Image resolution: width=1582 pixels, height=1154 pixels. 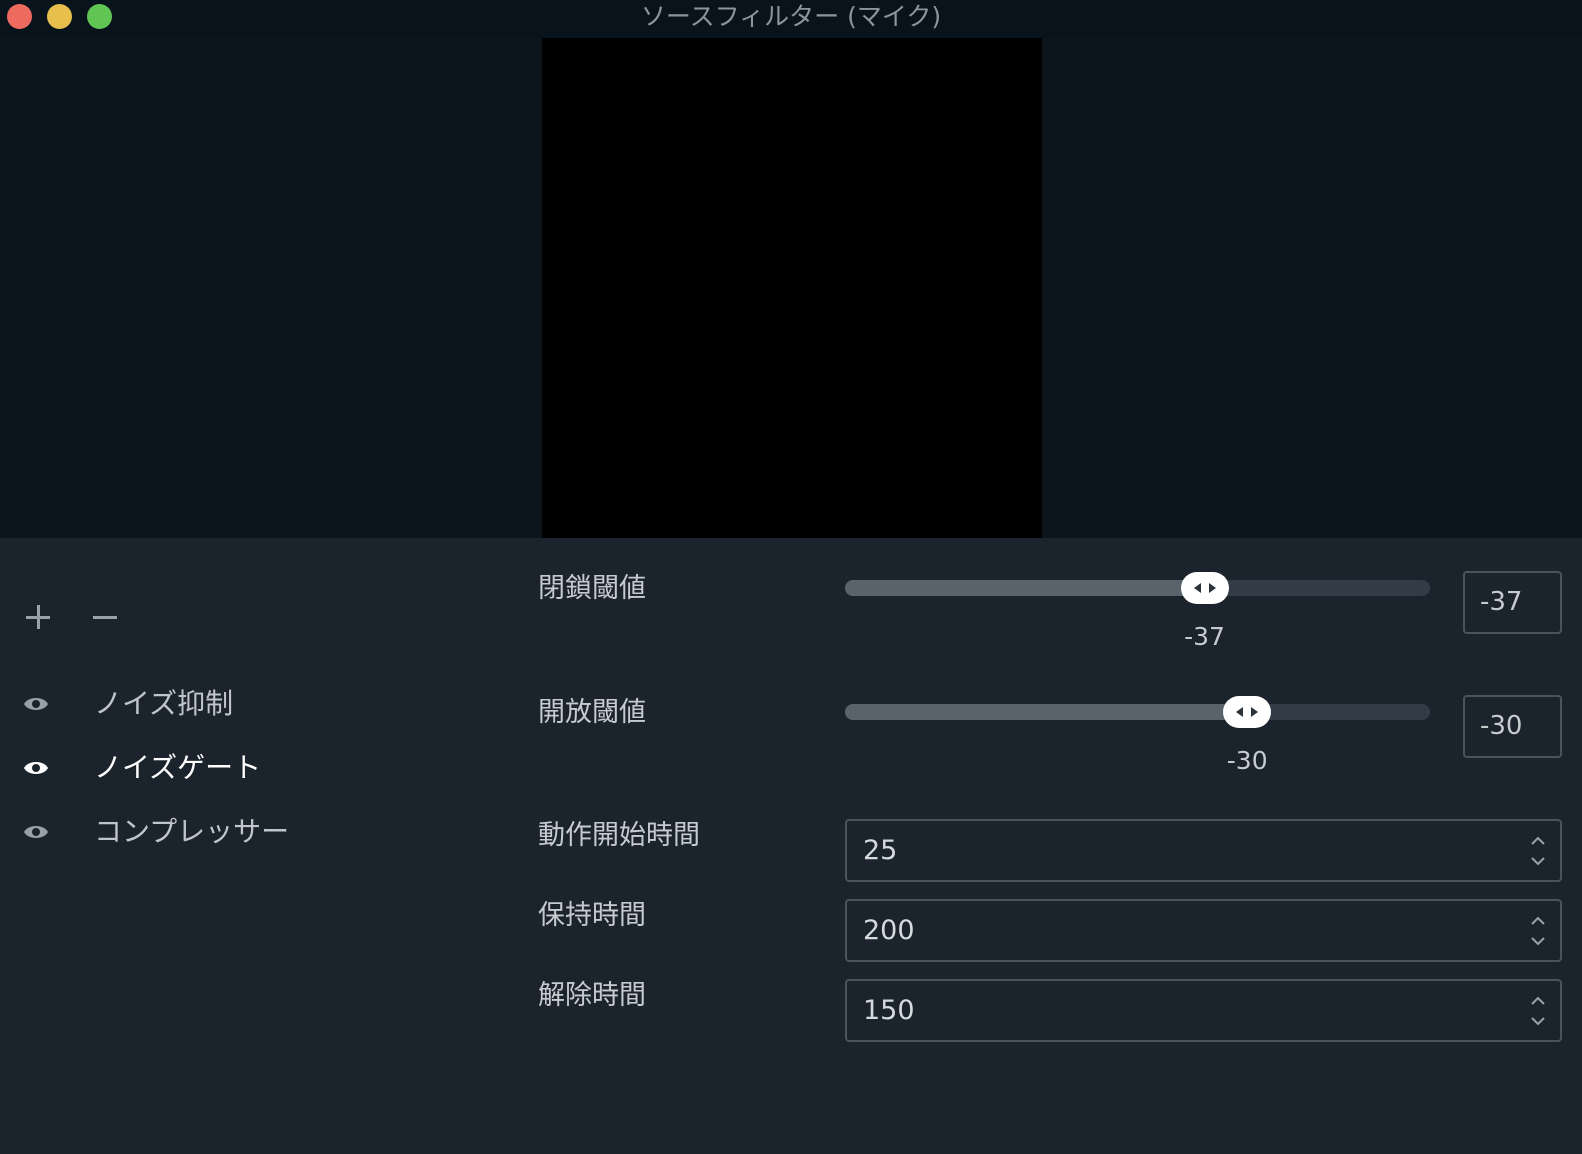 What do you see at coordinates (1512, 602) in the screenshot?
I see `close-threshold-input: -37` at bounding box center [1512, 602].